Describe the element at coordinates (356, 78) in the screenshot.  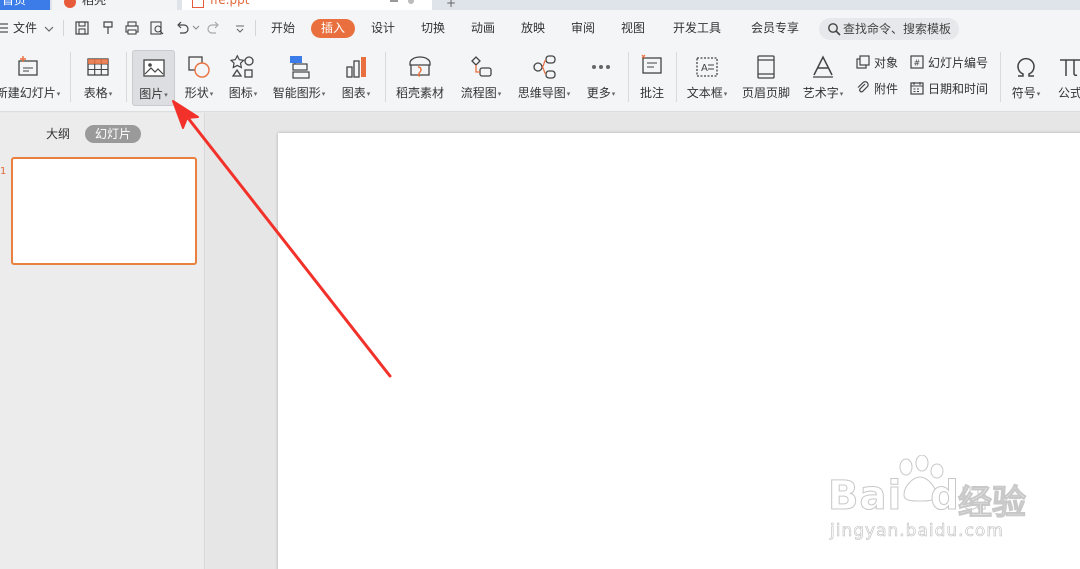
I see `chart-button: 图表▾` at that location.